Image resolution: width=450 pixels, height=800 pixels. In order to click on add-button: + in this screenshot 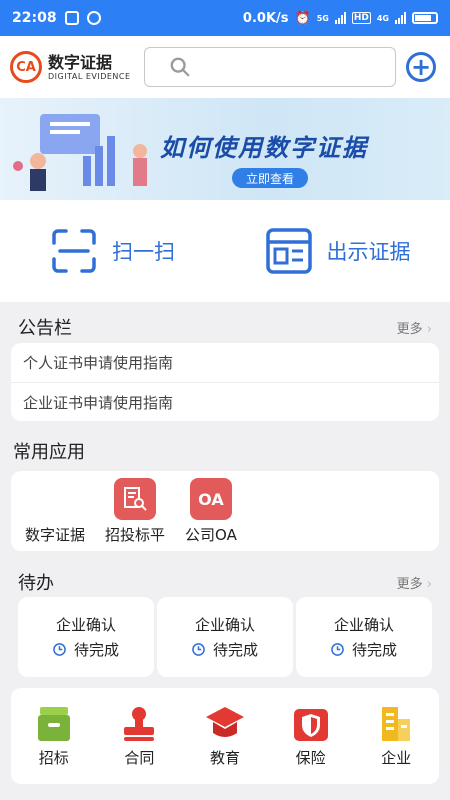, I will do `click(421, 67)`.